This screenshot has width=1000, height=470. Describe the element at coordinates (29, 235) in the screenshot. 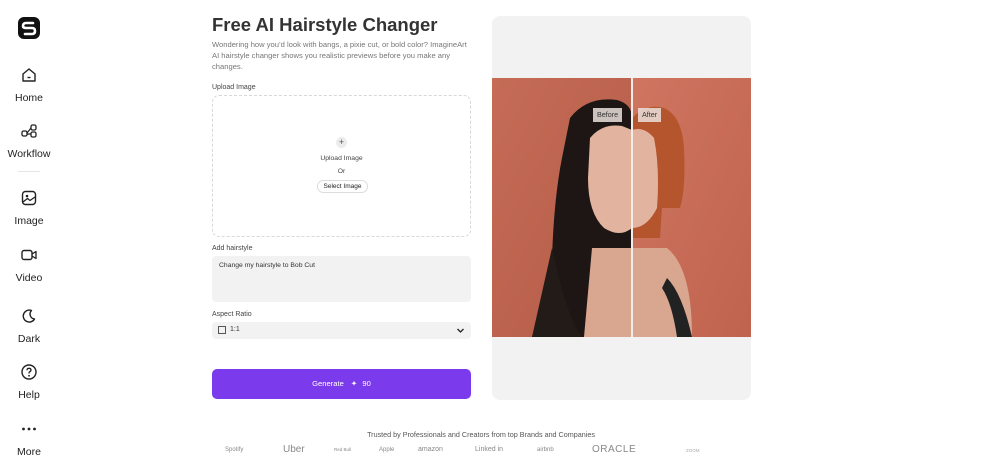

I see `sidebar: Home Workflow Image Video Dark Help More` at that location.